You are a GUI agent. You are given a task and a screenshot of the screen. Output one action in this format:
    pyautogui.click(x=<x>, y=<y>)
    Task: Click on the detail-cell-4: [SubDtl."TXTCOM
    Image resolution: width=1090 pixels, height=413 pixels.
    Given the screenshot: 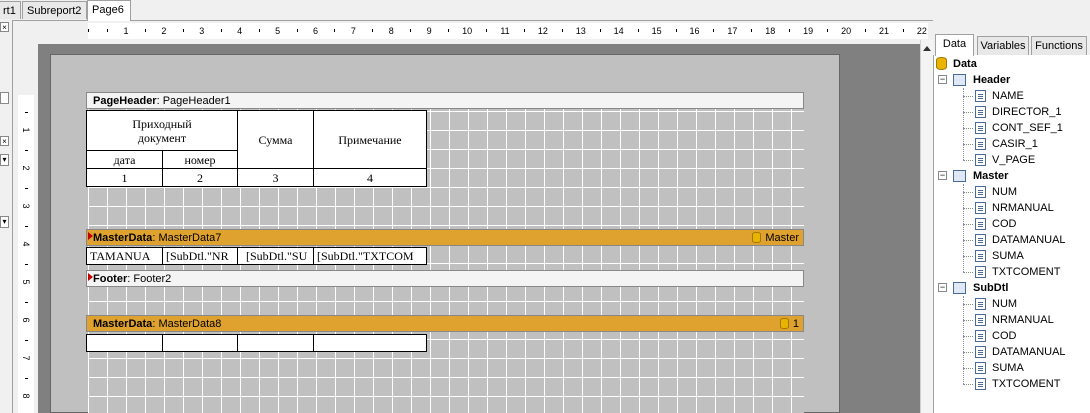 What is the action you would take?
    pyautogui.click(x=370, y=256)
    